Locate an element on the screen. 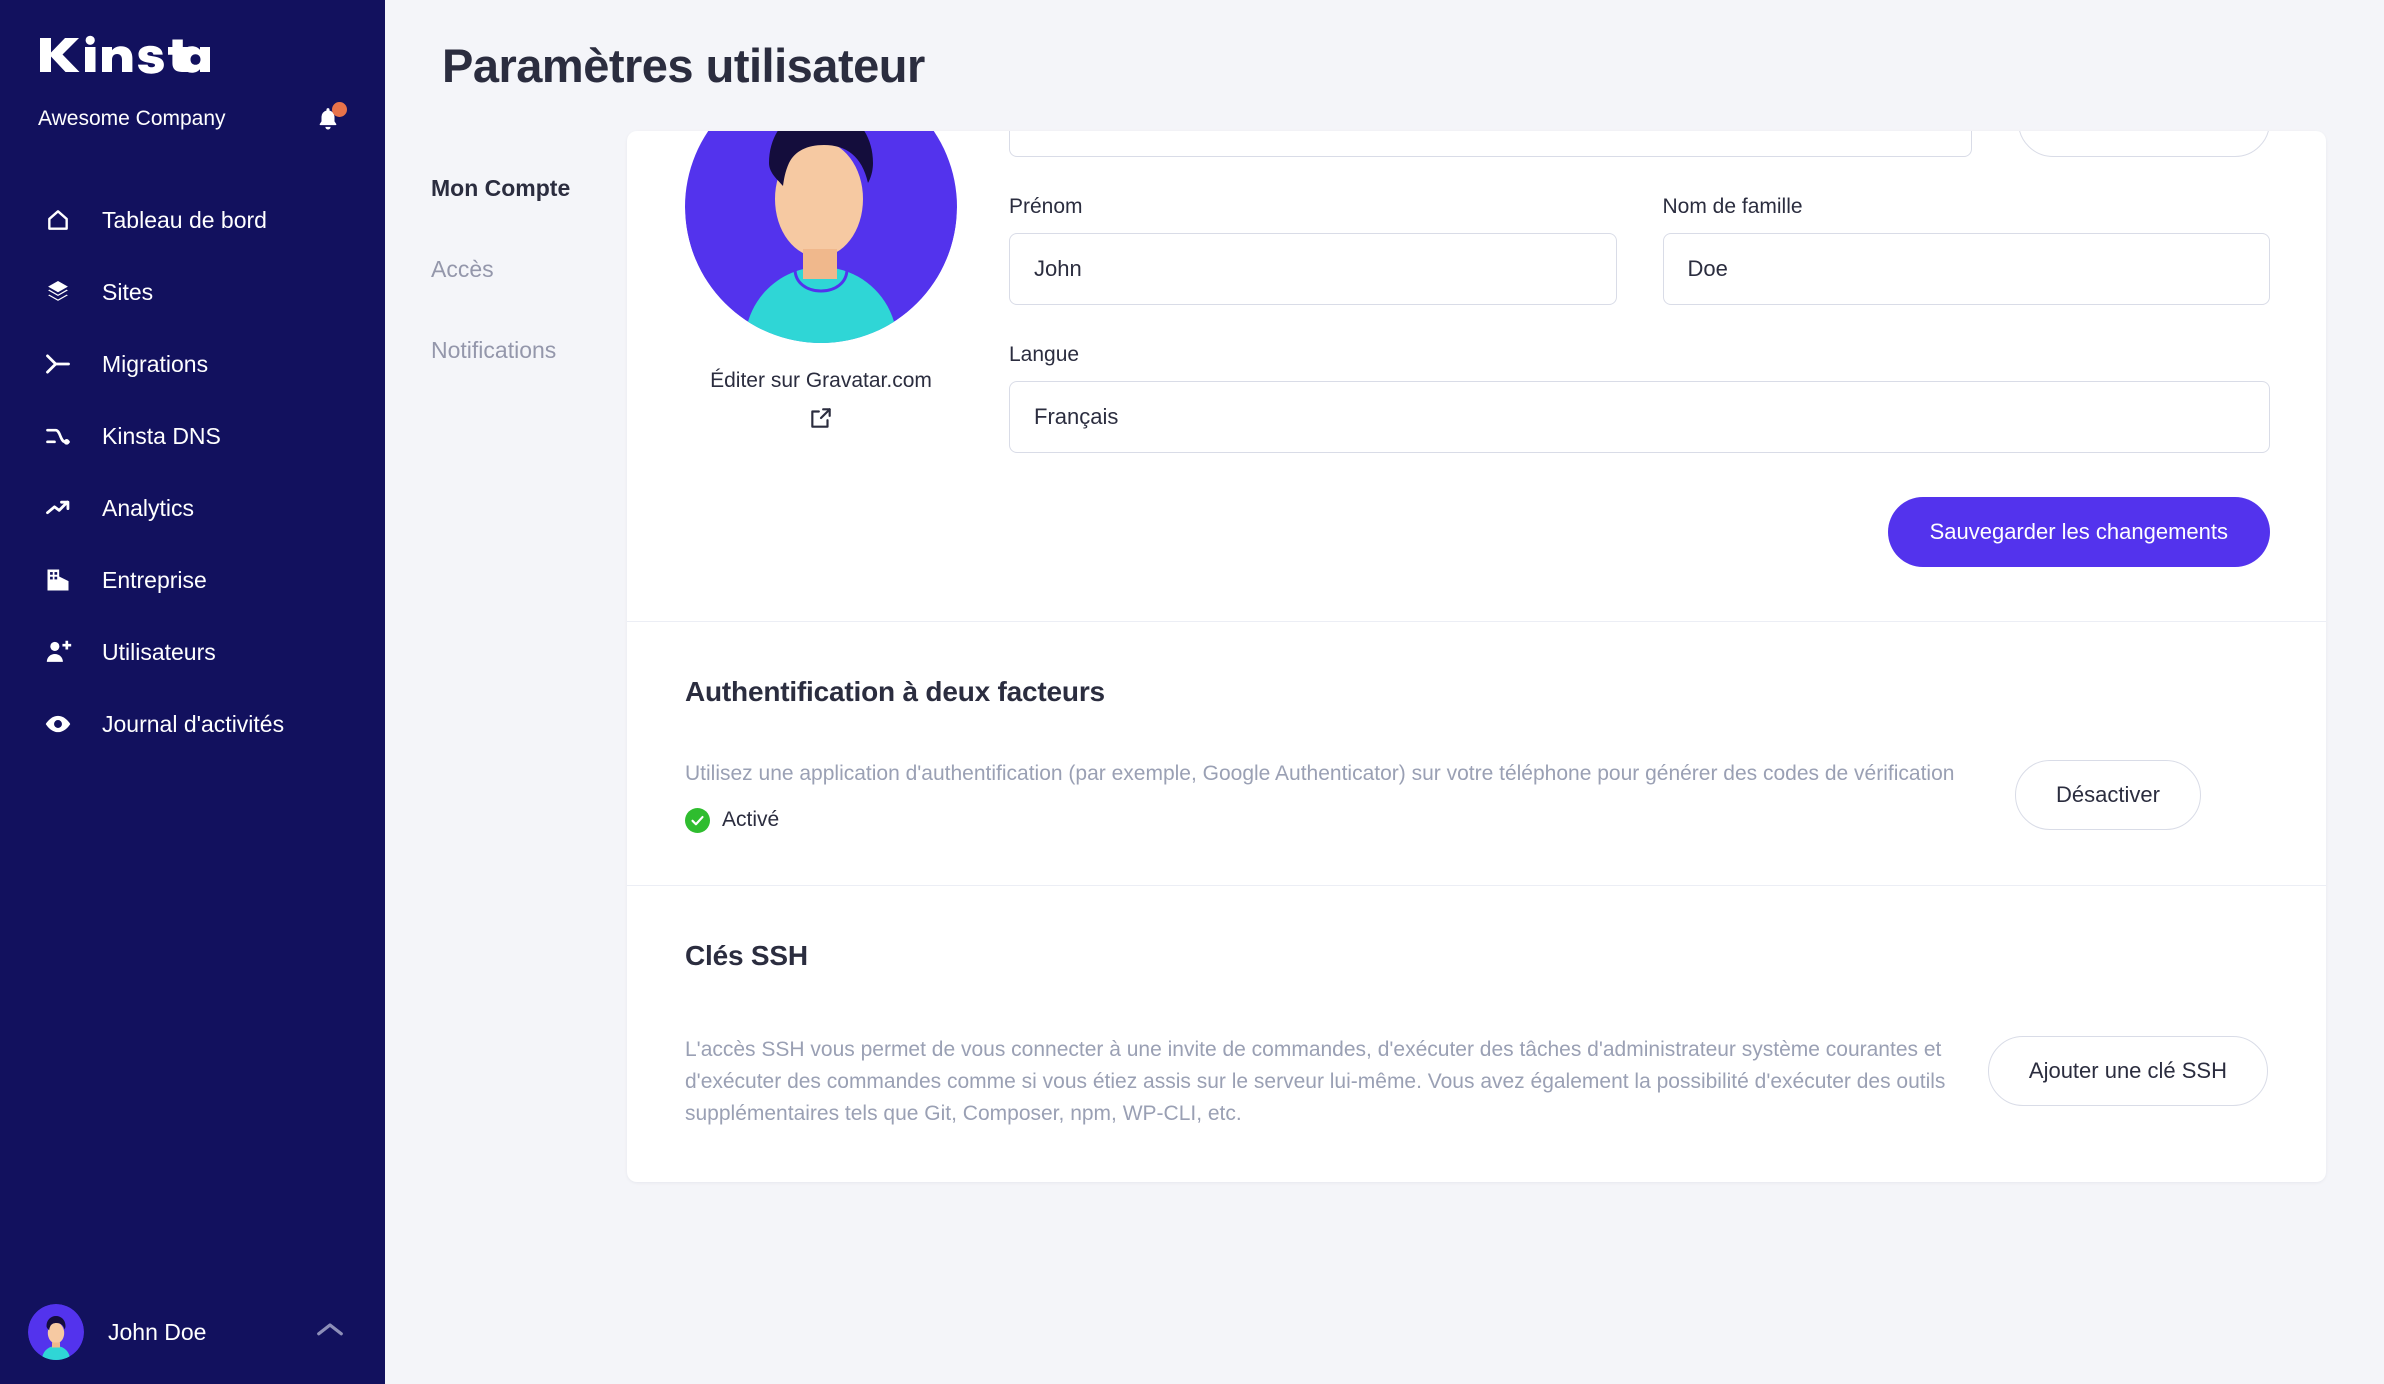 Image resolution: width=2384 pixels, height=1384 pixels. sidebar-user-name: John Doe is located at coordinates (157, 1331).